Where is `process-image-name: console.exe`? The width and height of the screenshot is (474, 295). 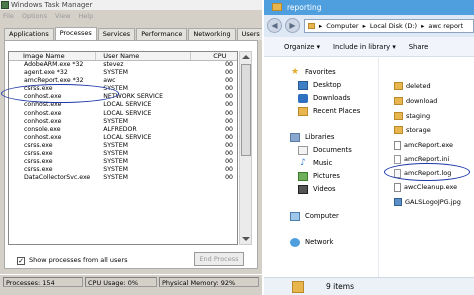 process-image-name: console.exe is located at coordinates (42, 129).